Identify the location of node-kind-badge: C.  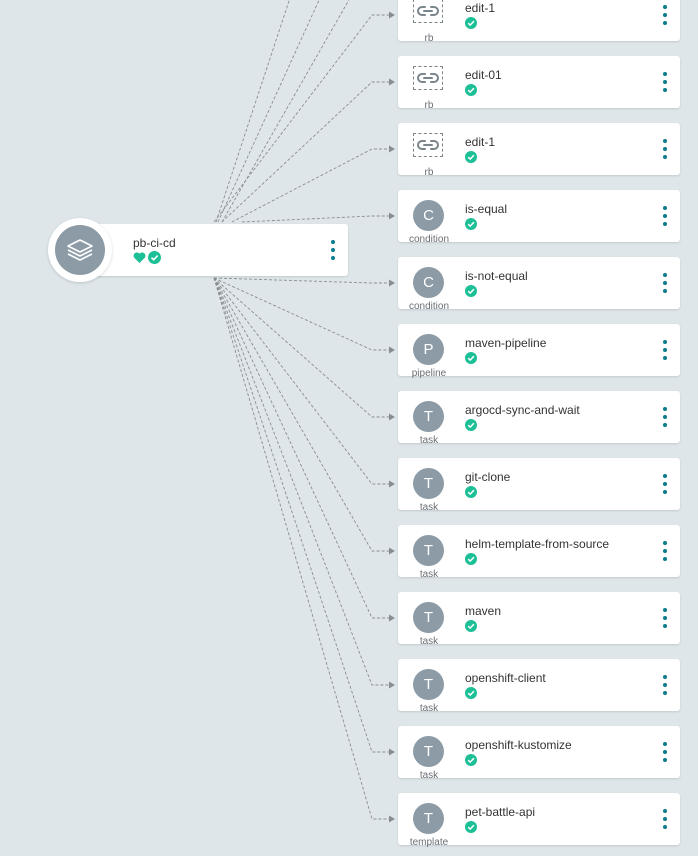
(428, 215).